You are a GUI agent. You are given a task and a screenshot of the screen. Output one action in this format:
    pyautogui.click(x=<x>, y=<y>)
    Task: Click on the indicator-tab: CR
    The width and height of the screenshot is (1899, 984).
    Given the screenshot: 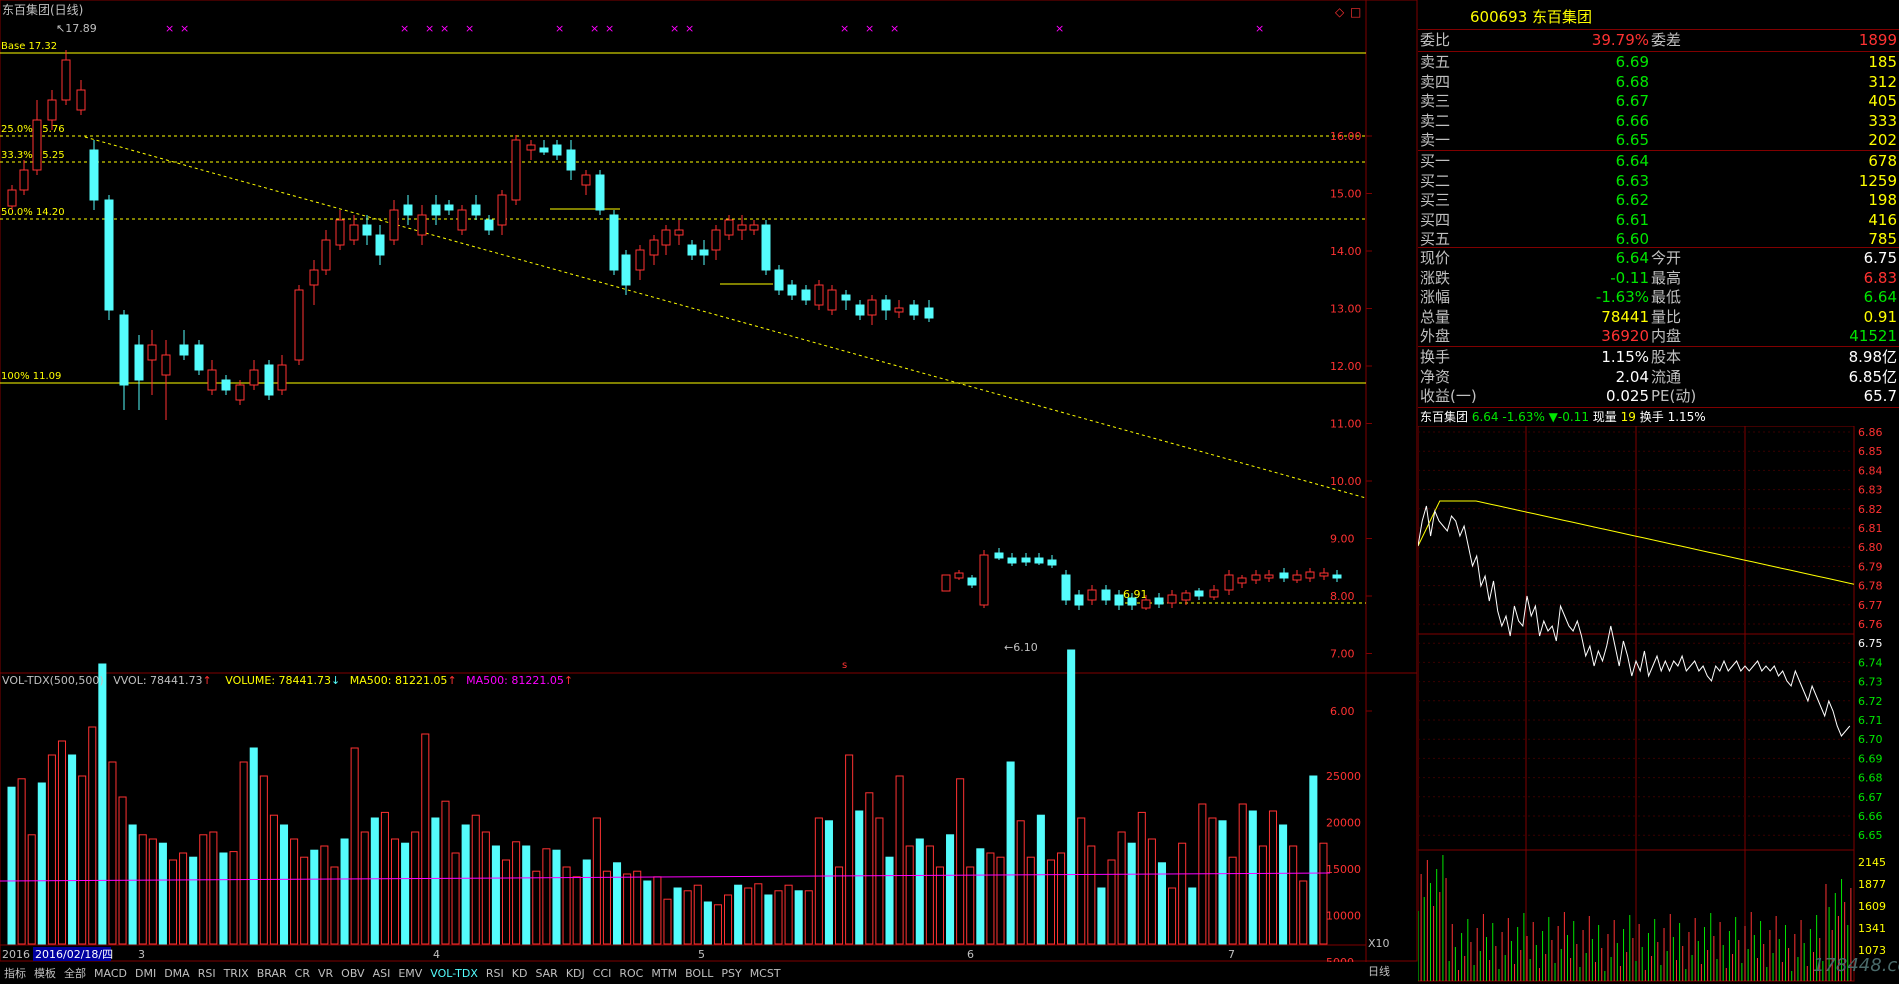 What is the action you would take?
    pyautogui.click(x=302, y=974)
    